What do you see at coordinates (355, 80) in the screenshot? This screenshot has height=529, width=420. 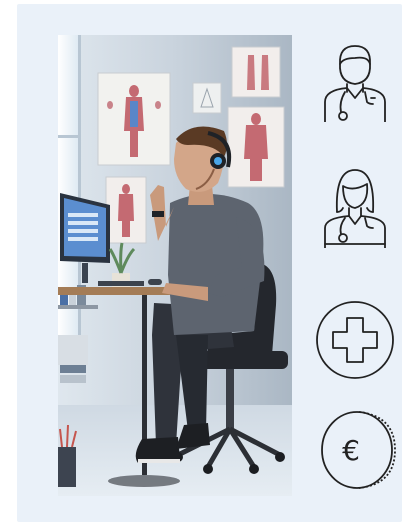 I see `male-doctor-icon` at bounding box center [355, 80].